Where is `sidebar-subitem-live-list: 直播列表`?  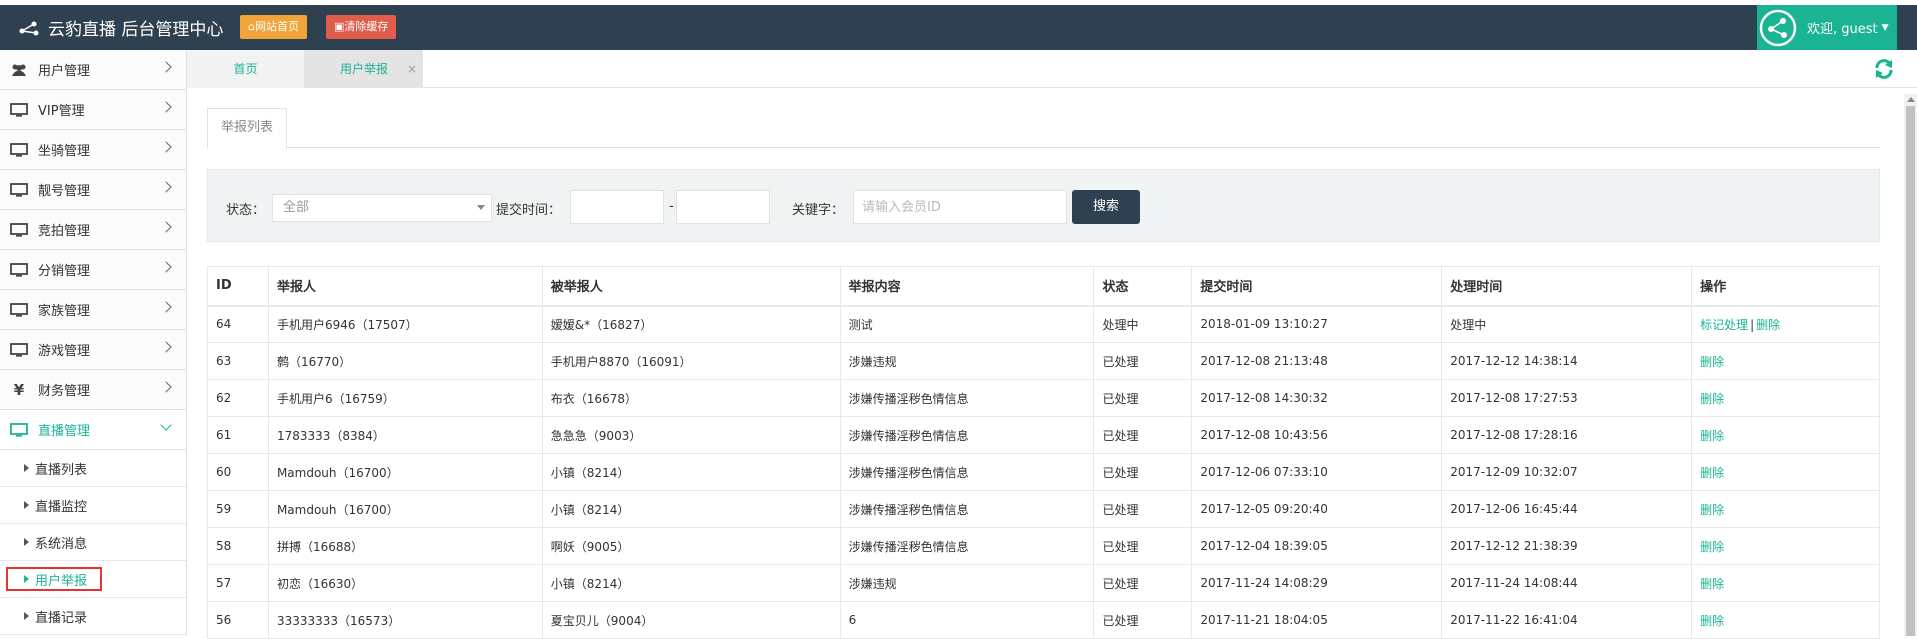
sidebar-subitem-live-list: 直播列表 is located at coordinates (93, 468).